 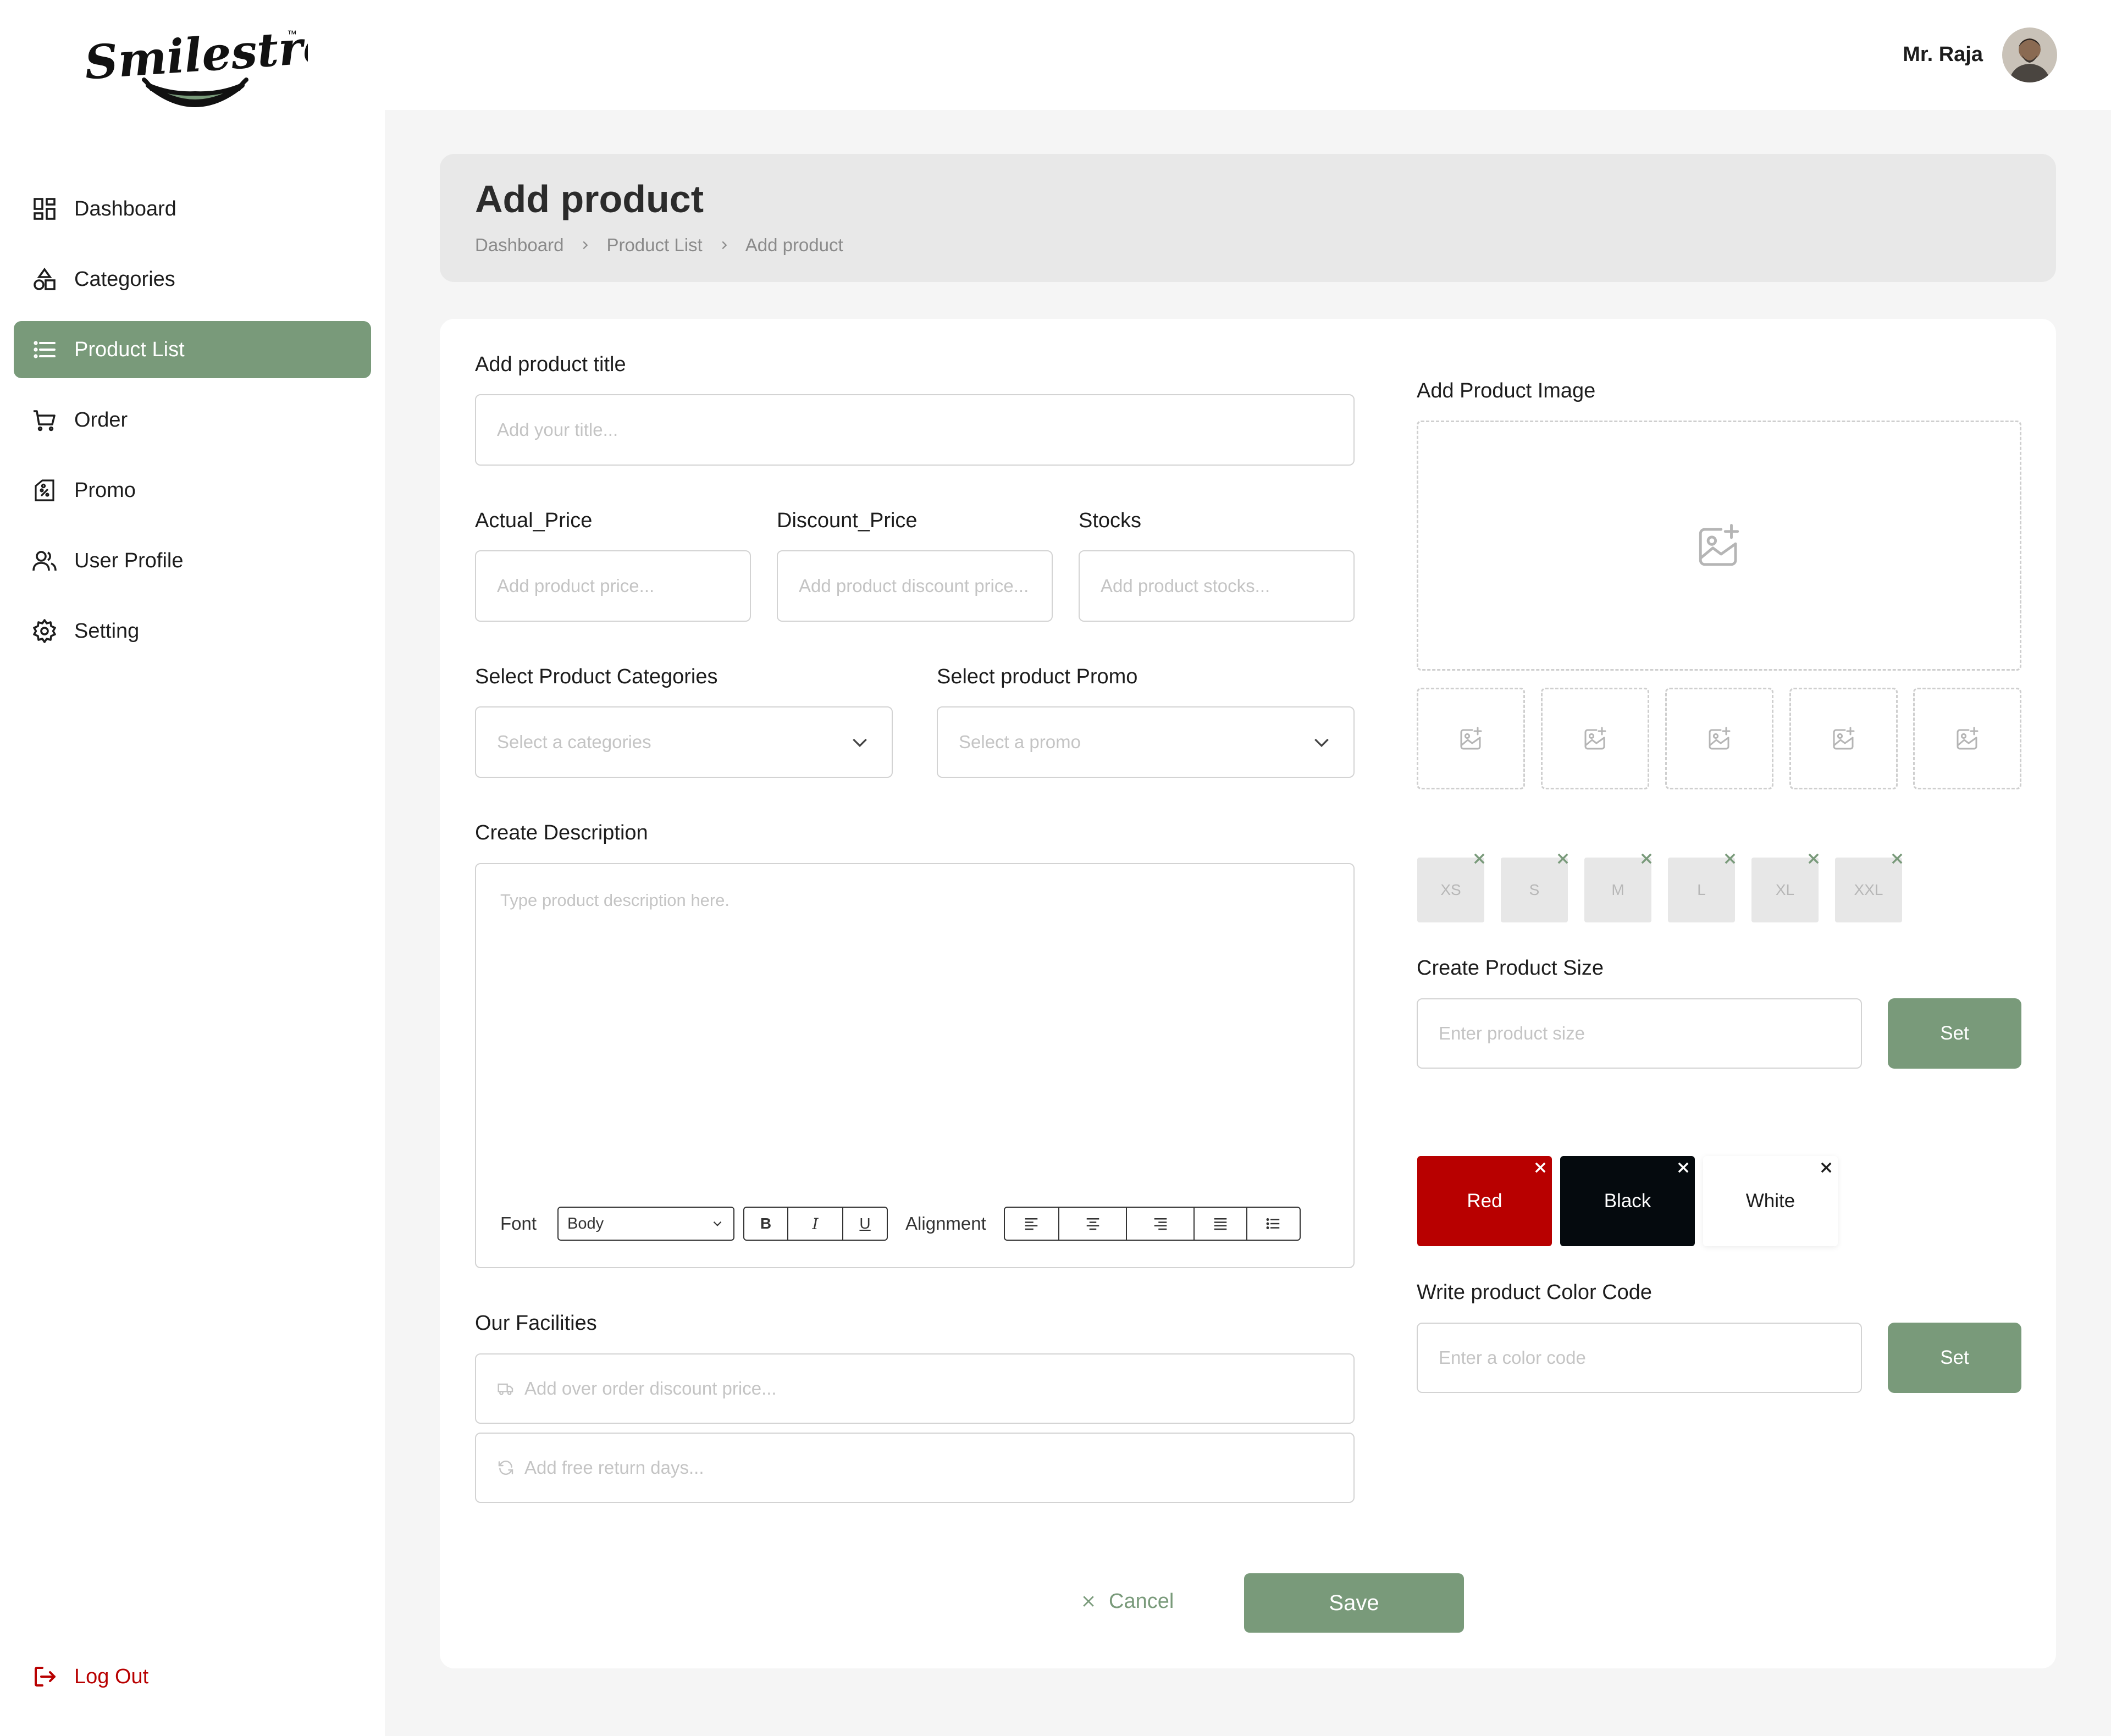 What do you see at coordinates (124, 279) in the screenshot?
I see `sidebar-item-label: Categories` at bounding box center [124, 279].